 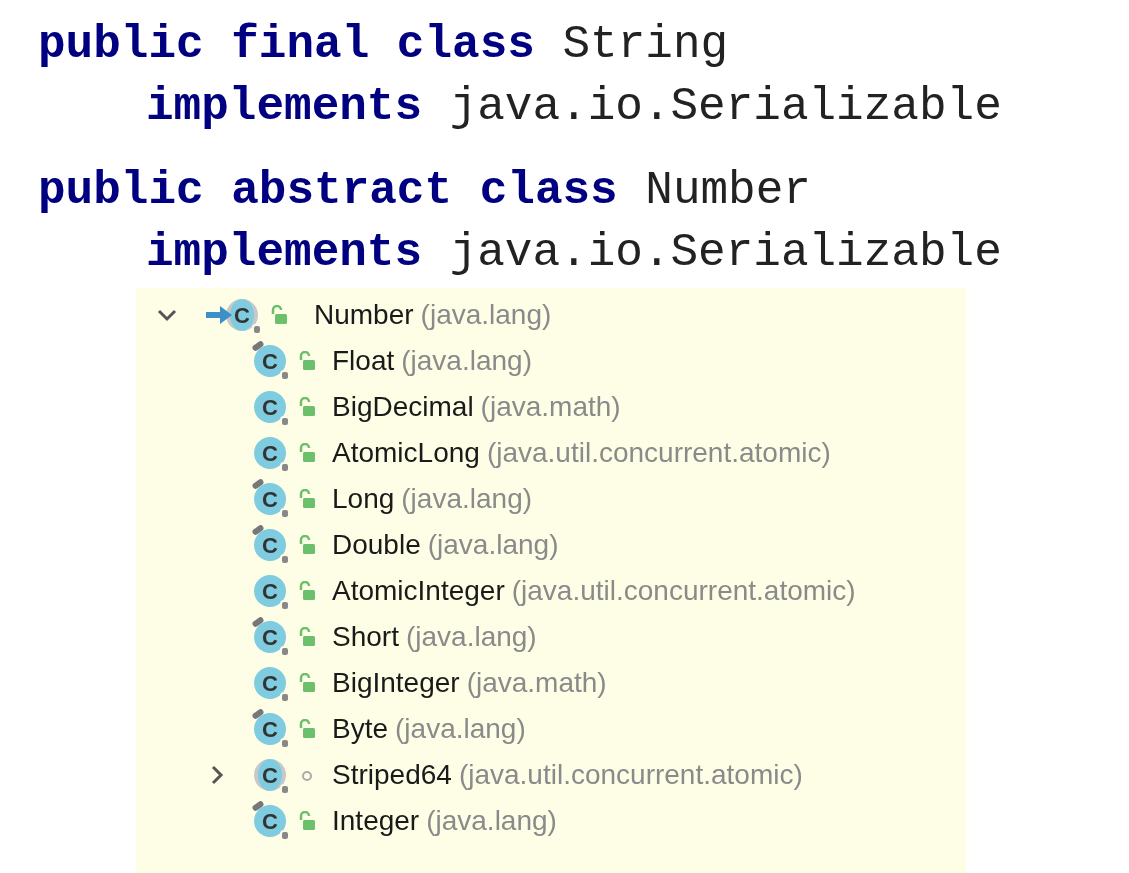 What do you see at coordinates (364, 315) in the screenshot?
I see `class-name: Number` at bounding box center [364, 315].